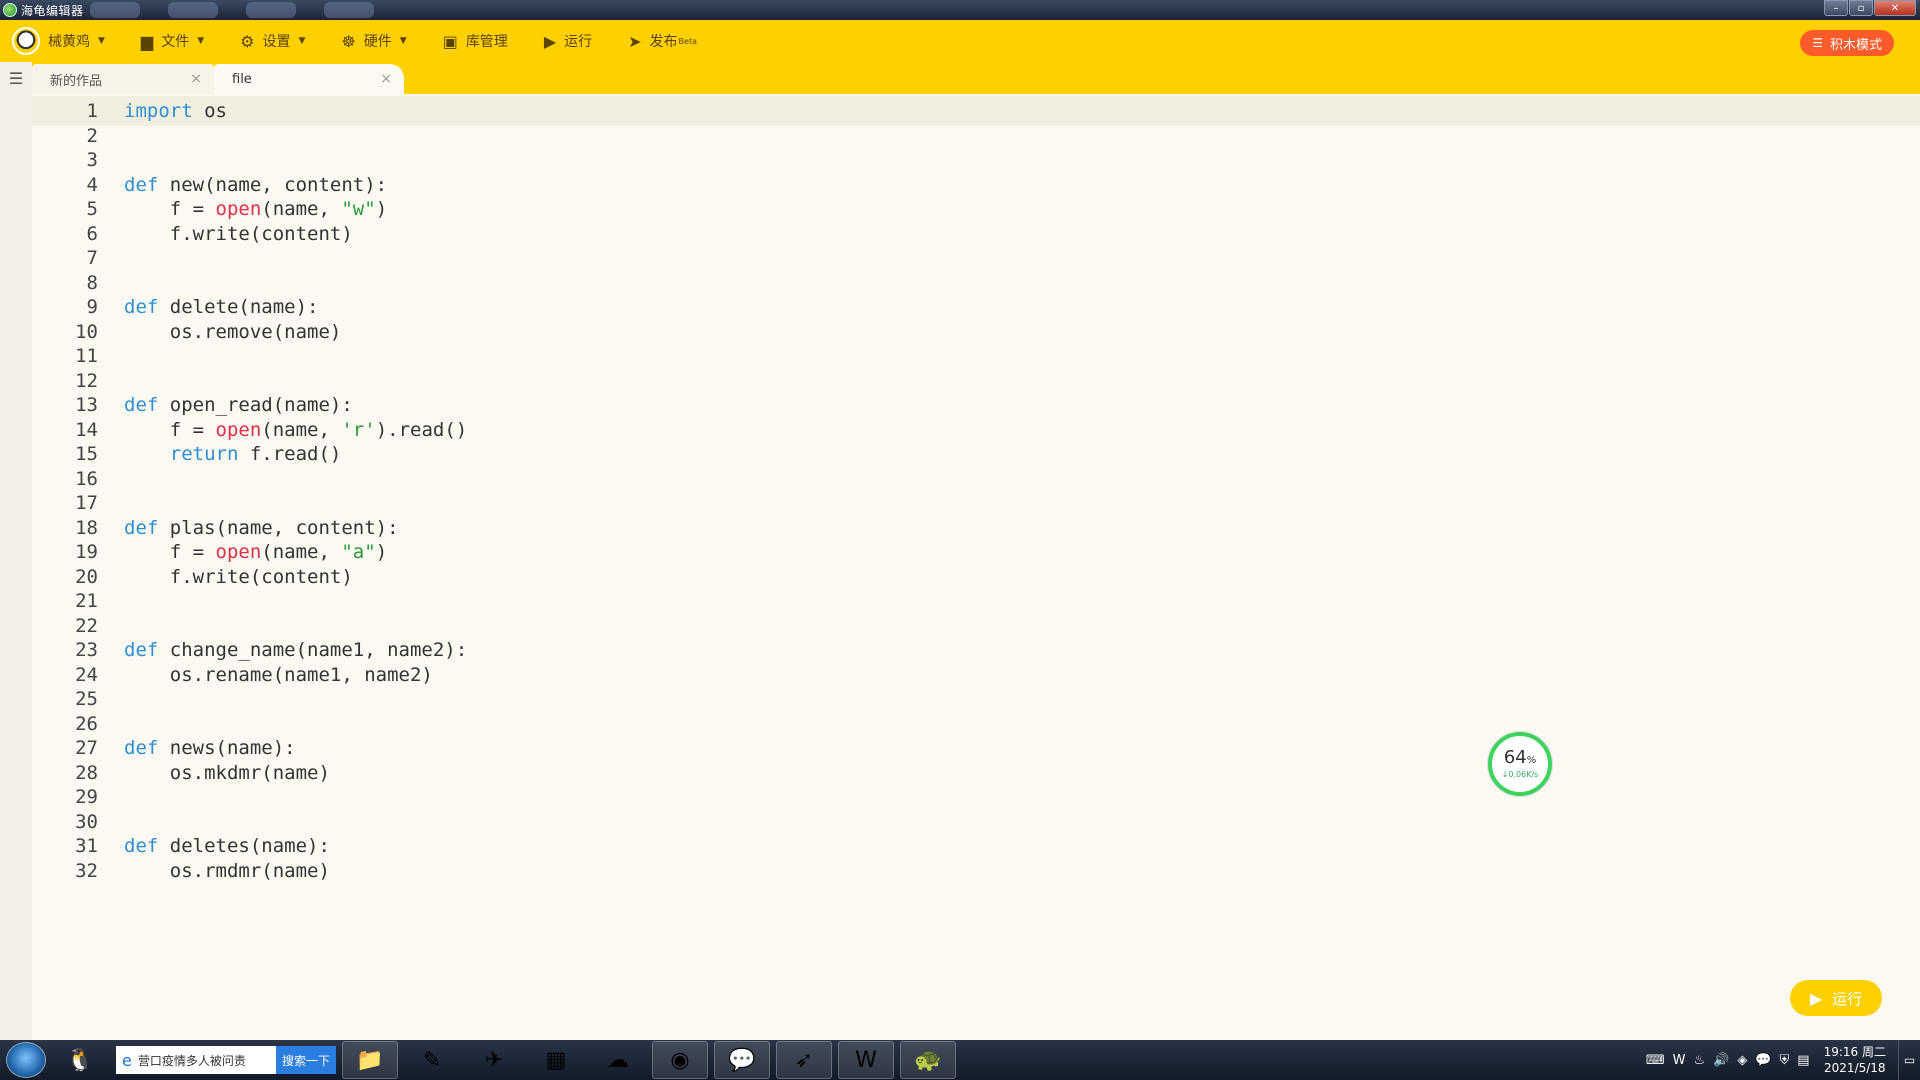 This screenshot has height=1080, width=1920. I want to click on taskbar-search-input: e 营口疫情多人被问责, so click(196, 1060).